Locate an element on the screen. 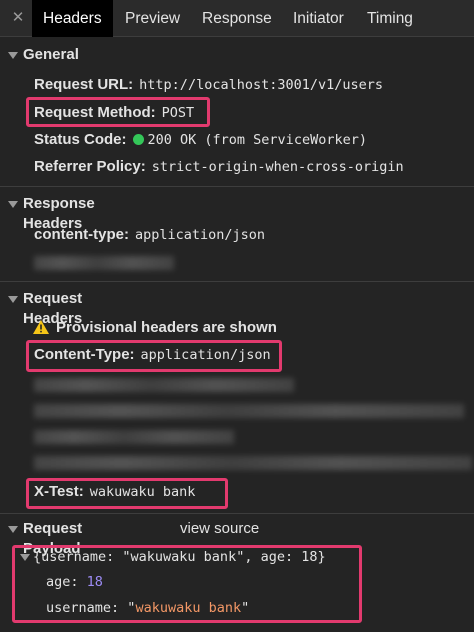 The height and width of the screenshot is (632, 474). payload-key: age: is located at coordinates (62, 582).